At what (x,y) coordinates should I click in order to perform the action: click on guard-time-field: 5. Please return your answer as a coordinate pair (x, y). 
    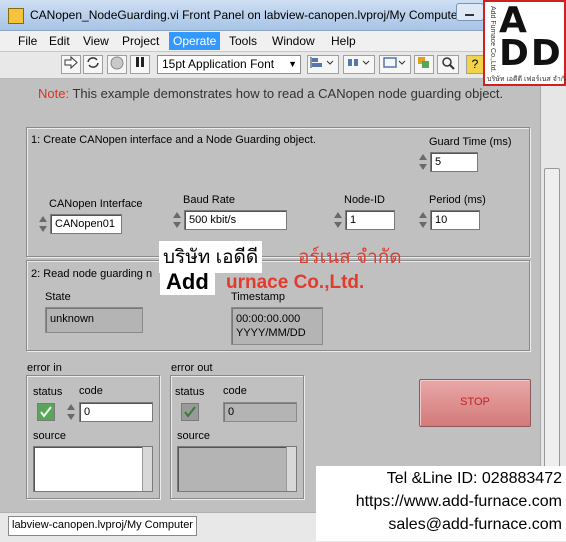
    Looking at the image, I should click on (454, 162).